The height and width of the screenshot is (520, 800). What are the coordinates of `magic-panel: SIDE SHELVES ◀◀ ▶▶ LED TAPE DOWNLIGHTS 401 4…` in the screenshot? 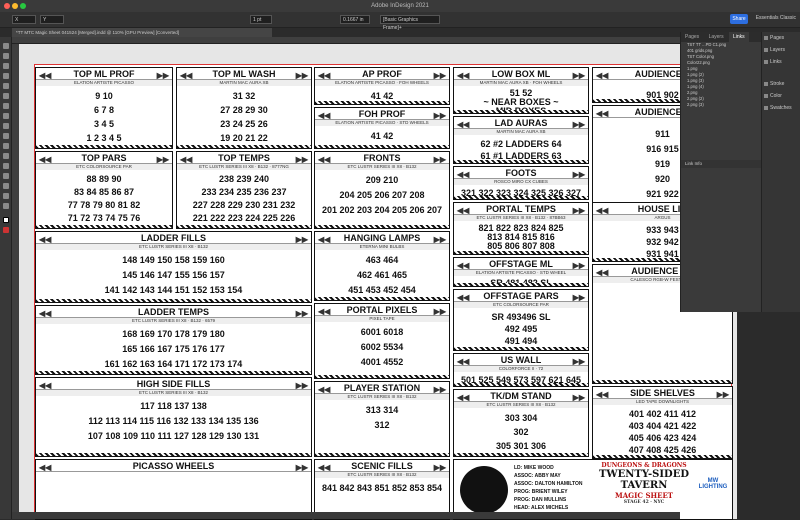 It's located at (662, 422).